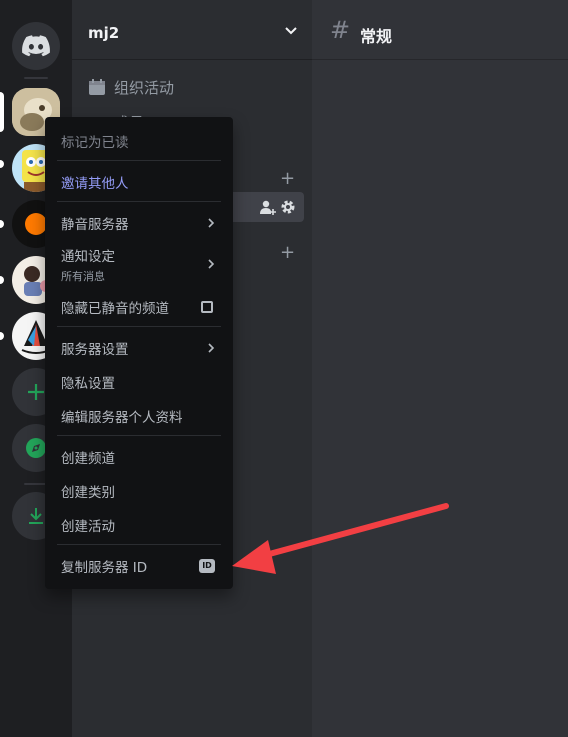 This screenshot has height=737, width=568. I want to click on discord-logo-icon, so click(36, 46).